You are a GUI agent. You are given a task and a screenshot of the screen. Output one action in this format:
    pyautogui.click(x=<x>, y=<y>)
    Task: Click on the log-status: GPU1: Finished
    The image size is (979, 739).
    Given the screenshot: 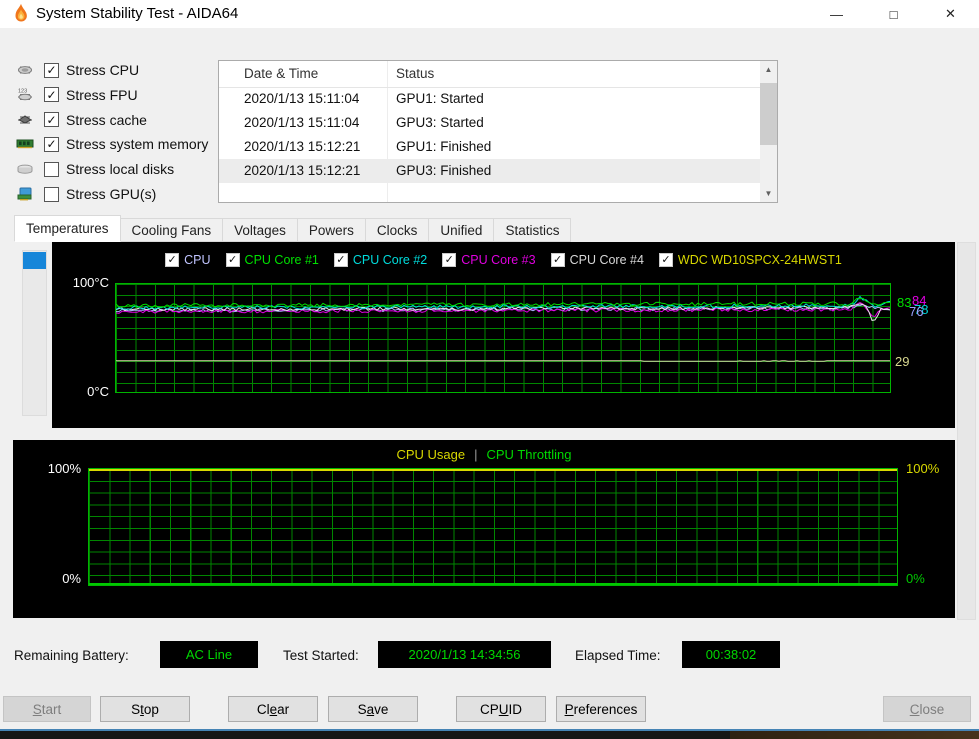 What is the action you would take?
    pyautogui.click(x=444, y=146)
    